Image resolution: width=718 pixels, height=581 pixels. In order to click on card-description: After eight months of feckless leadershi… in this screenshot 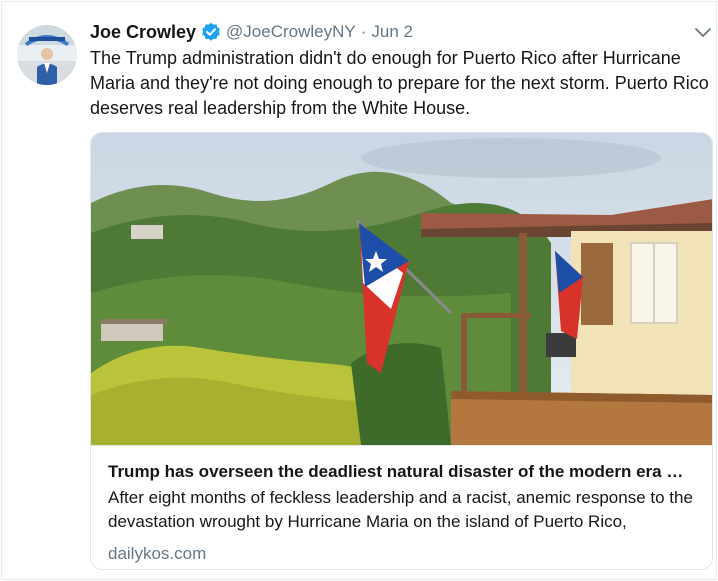, I will do `click(400, 509)`.